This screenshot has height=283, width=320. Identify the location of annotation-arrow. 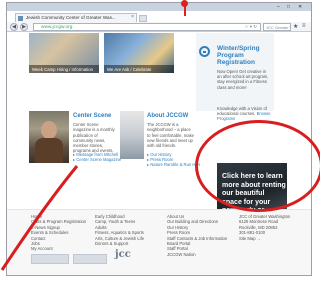
(39, 218).